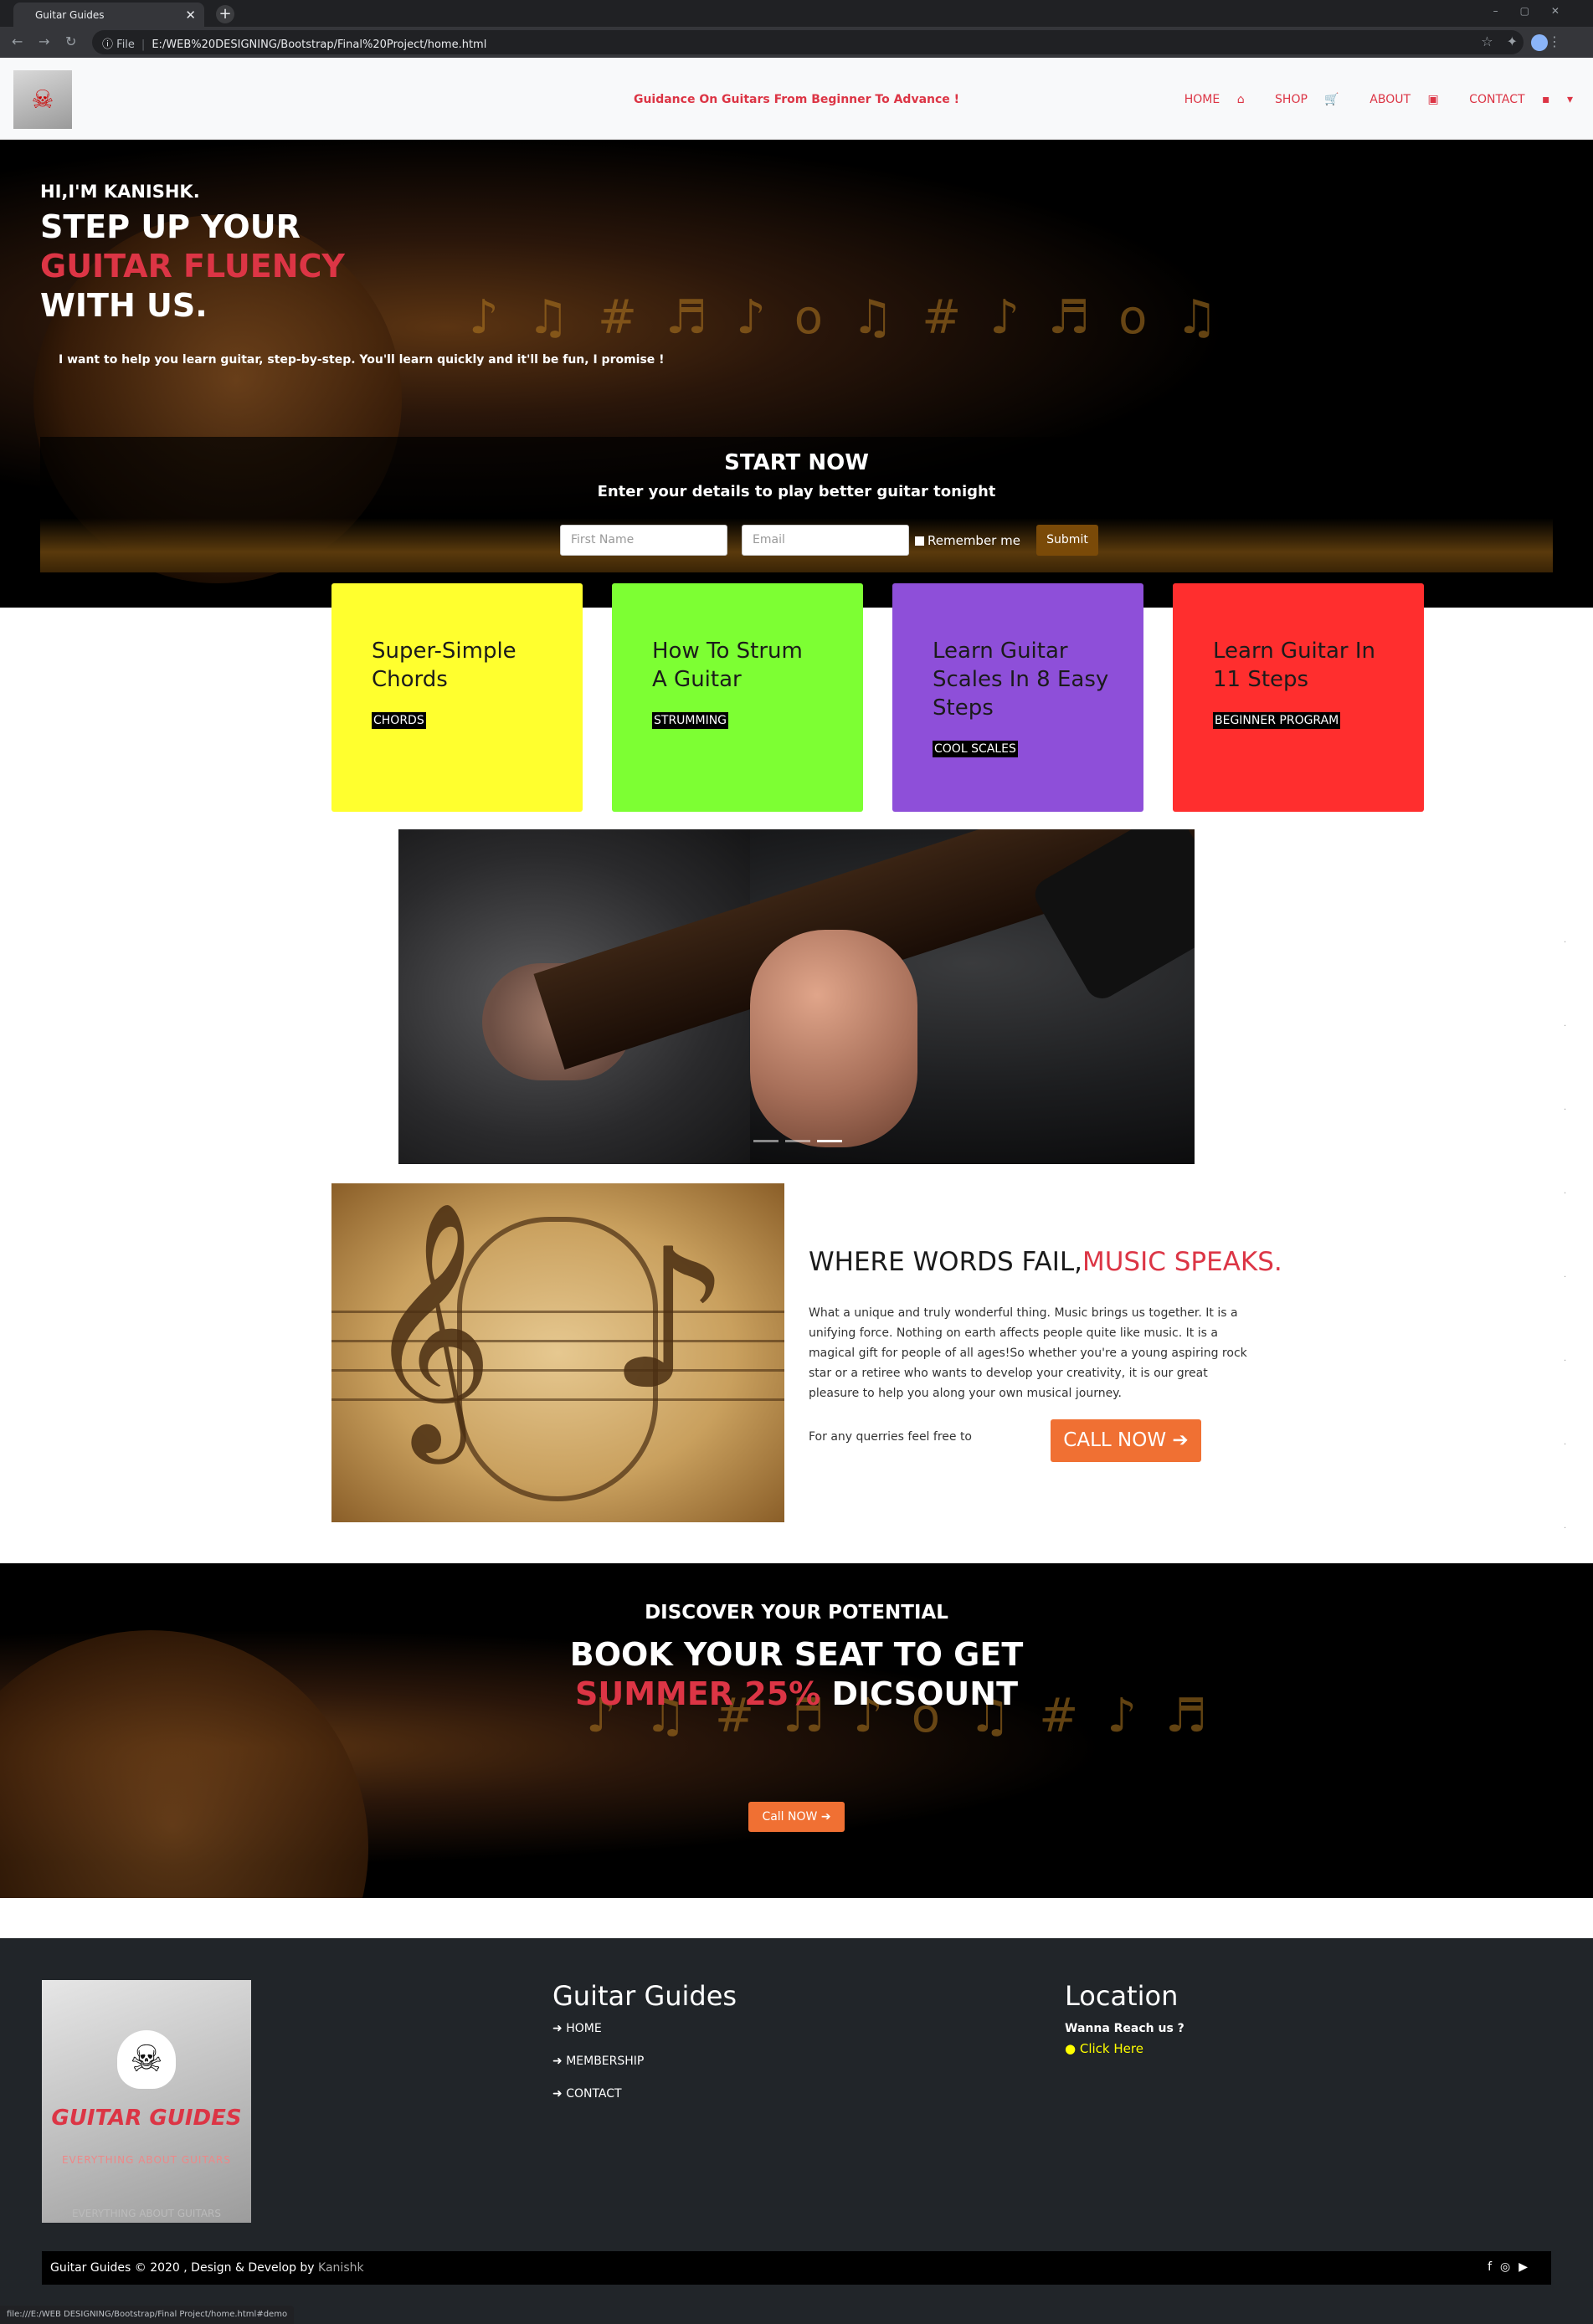 Image resolution: width=1593 pixels, height=2324 pixels. What do you see at coordinates (225, 14) in the screenshot?
I see `new-tab-button: +` at bounding box center [225, 14].